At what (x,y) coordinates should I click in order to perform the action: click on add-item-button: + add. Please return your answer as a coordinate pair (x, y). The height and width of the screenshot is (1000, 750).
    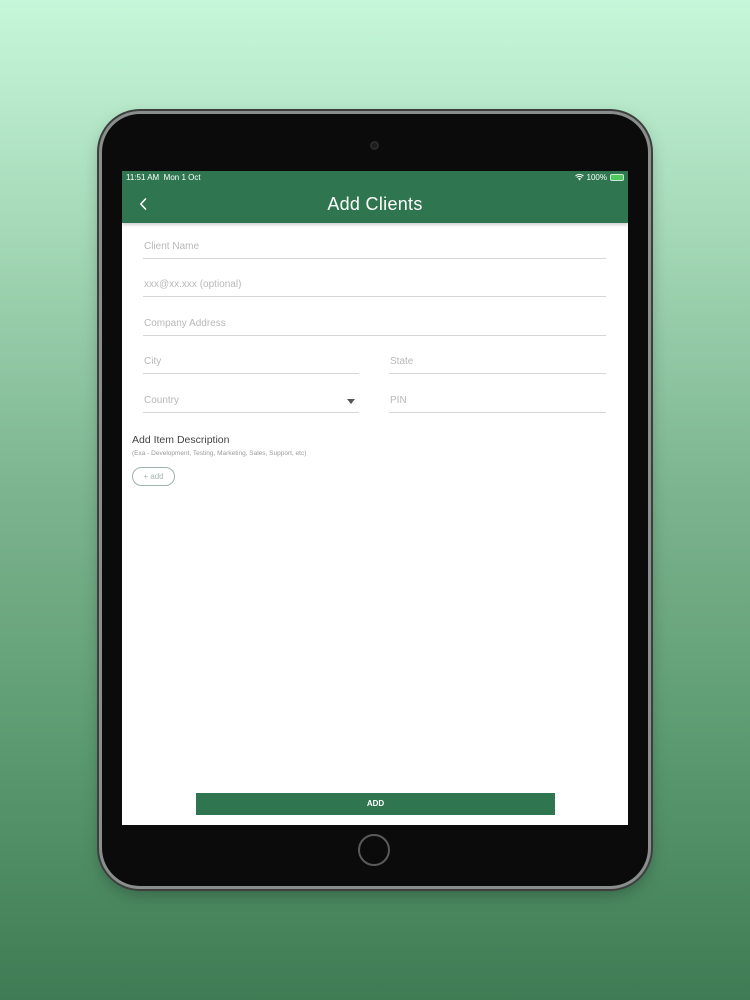
    Looking at the image, I should click on (153, 476).